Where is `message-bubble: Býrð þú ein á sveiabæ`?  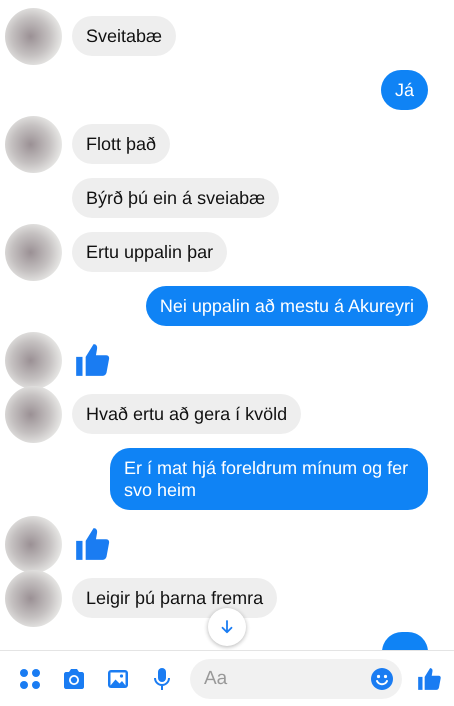 message-bubble: Býrð þú ein á sveiabæ is located at coordinates (176, 198).